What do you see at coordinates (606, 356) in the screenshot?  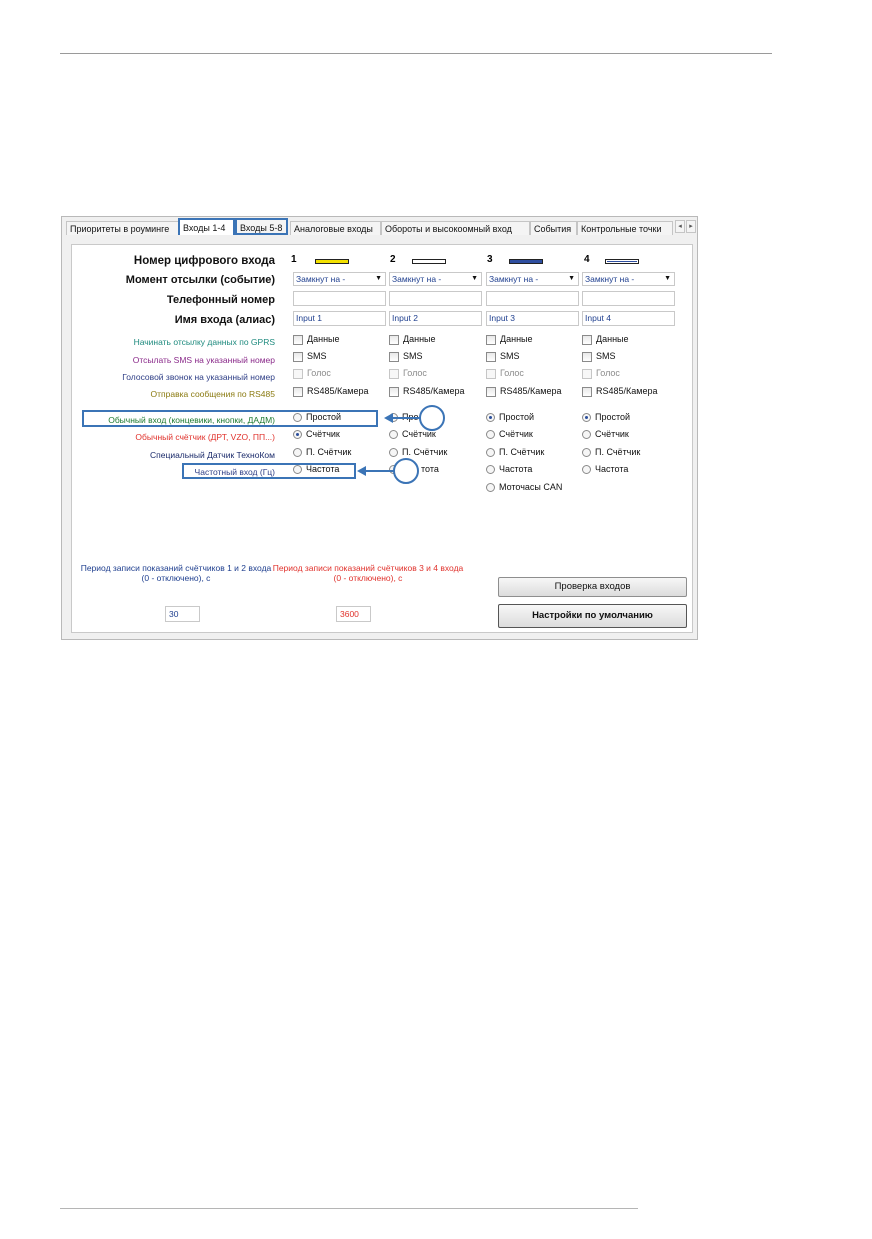 I see `sms-checkbox-label-4: SMS` at bounding box center [606, 356].